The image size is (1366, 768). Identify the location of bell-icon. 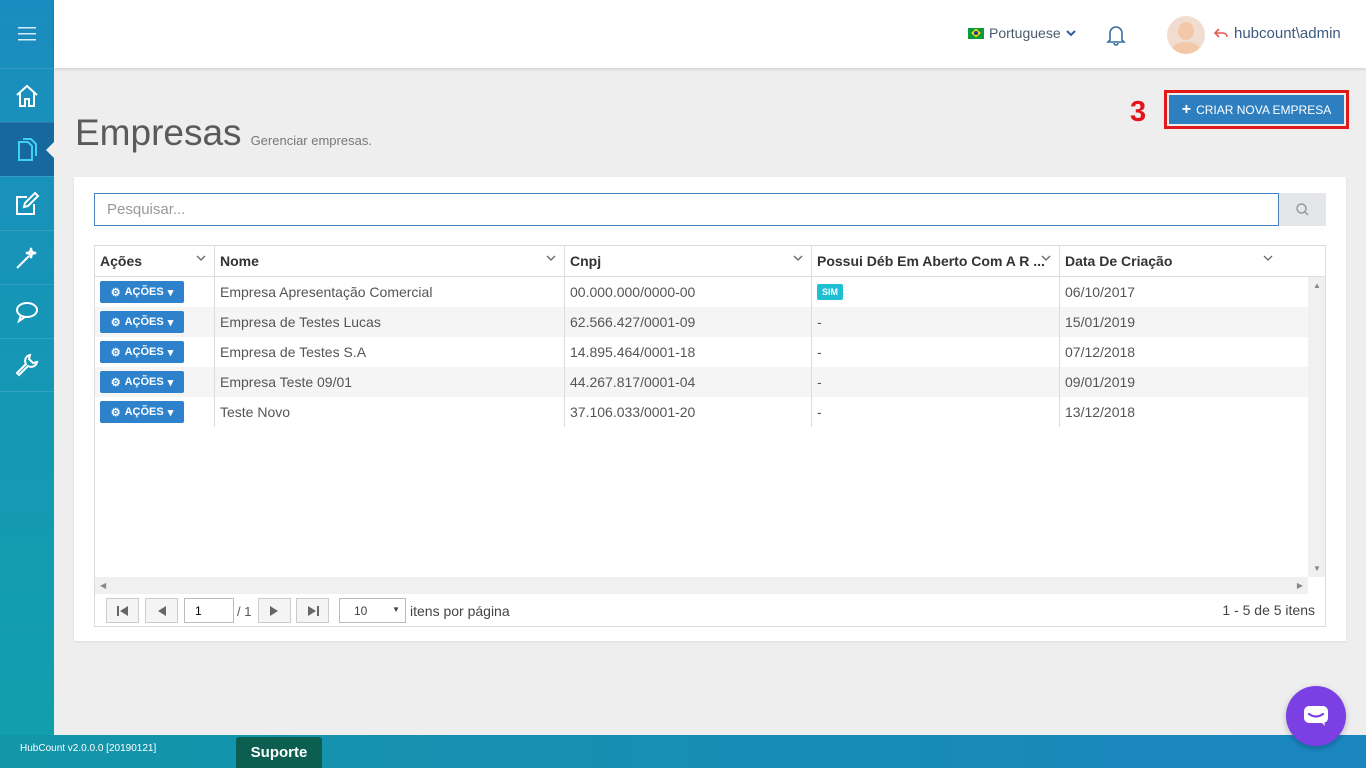
(1116, 36).